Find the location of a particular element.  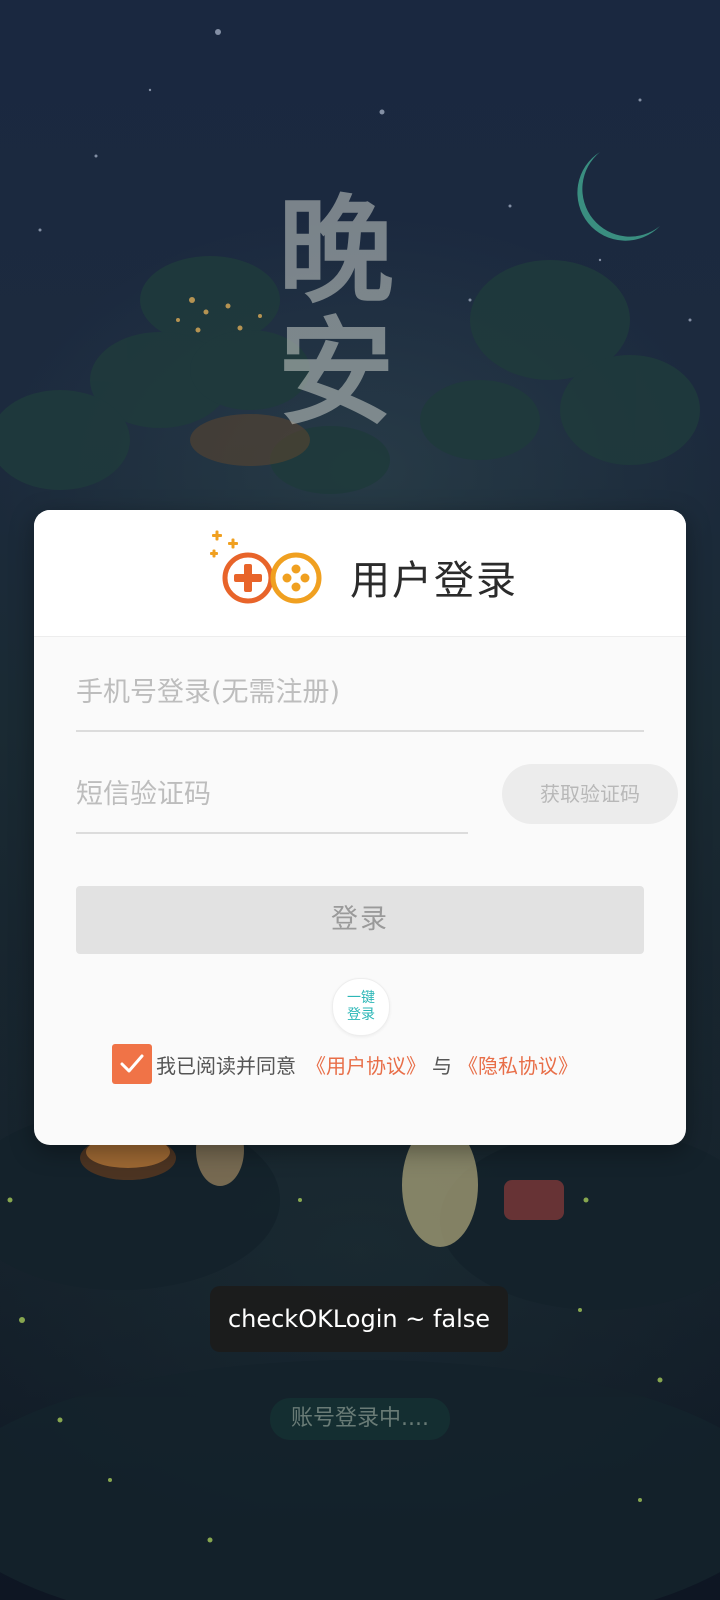

phone-field is located at coordinates (360, 697).